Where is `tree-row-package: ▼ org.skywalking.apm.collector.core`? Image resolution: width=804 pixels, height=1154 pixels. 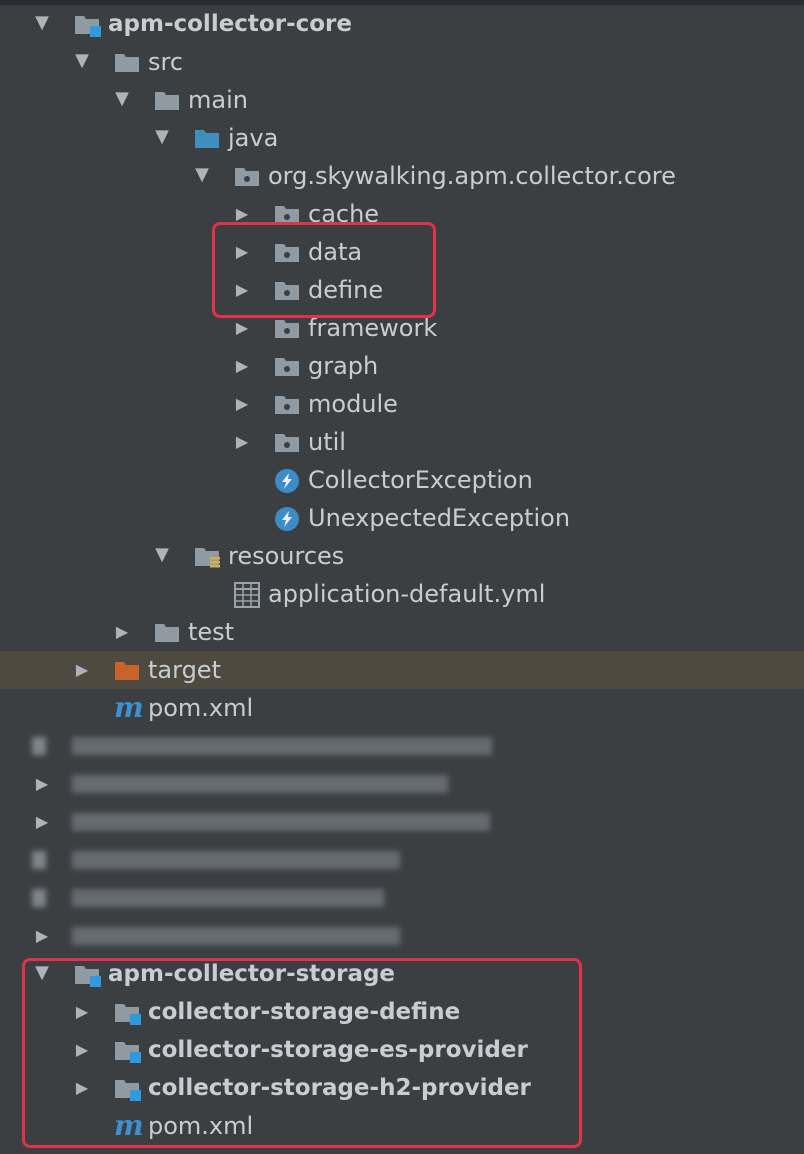
tree-row-package: ▼ org.skywalking.apm.collector.core is located at coordinates (402, 176).